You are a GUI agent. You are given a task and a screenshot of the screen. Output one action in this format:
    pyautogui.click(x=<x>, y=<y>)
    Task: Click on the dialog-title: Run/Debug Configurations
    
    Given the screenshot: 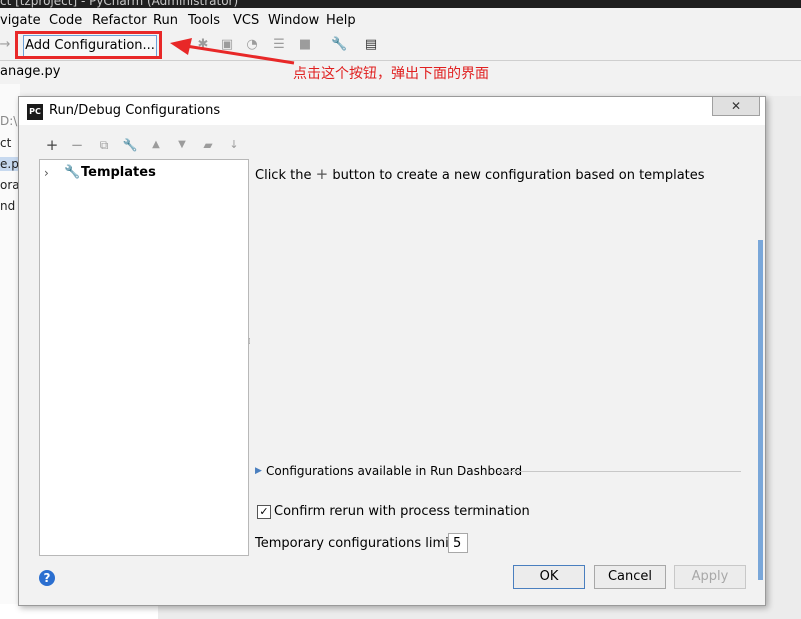 What is the action you would take?
    pyautogui.click(x=135, y=110)
    